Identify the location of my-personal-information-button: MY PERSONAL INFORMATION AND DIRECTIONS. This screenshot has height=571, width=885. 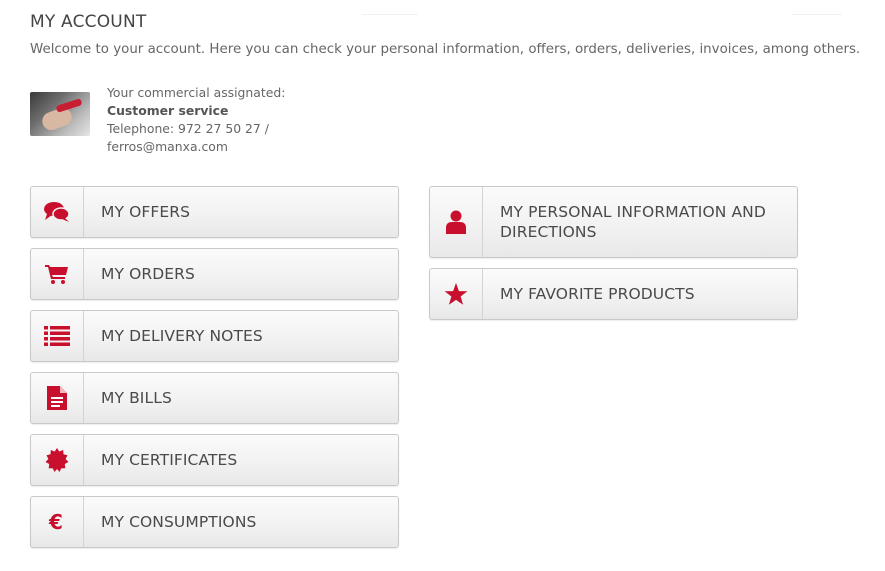
(613, 222).